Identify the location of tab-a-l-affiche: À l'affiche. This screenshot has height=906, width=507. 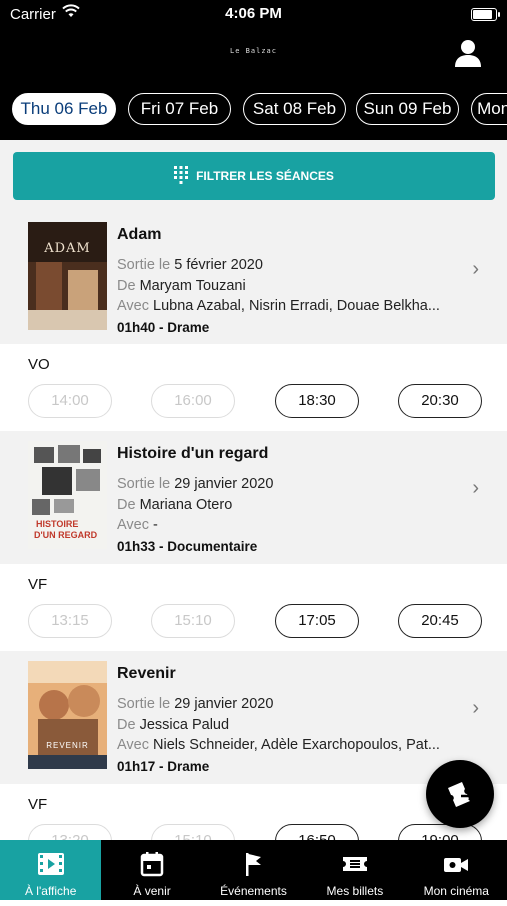
(51, 870).